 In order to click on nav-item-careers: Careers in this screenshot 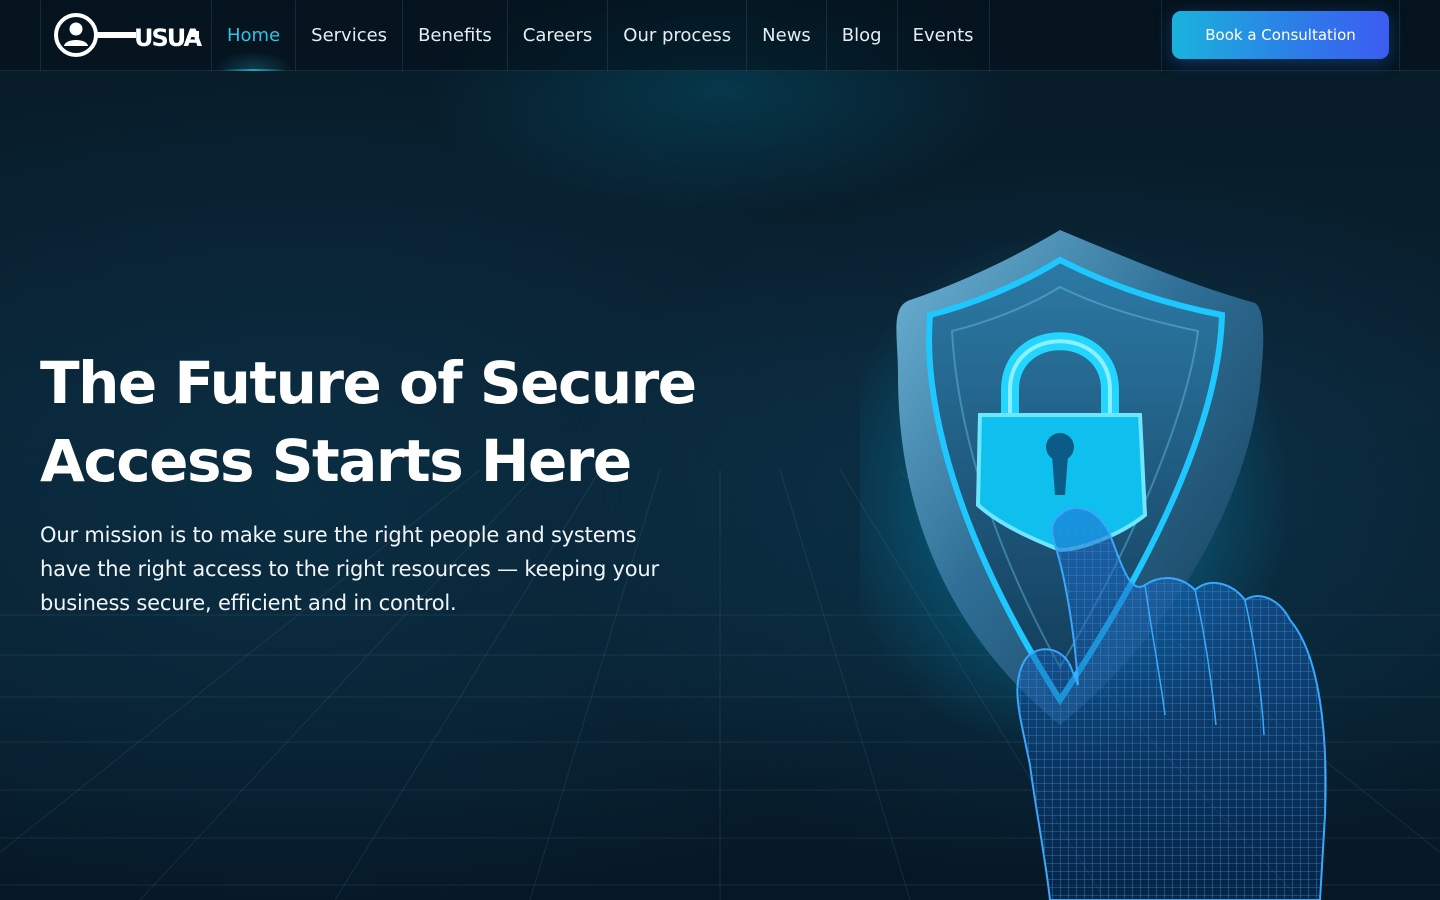, I will do `click(557, 35)`.